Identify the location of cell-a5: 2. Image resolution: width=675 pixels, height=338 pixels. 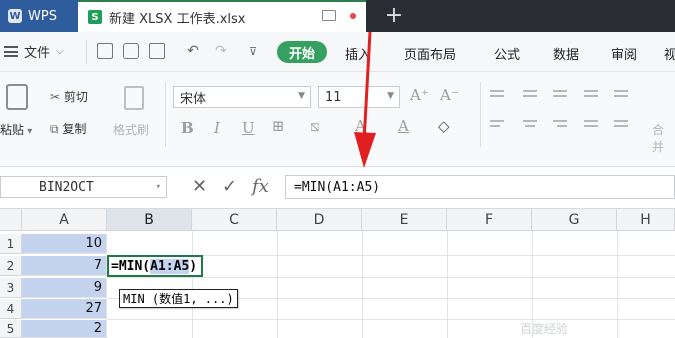
(64, 329).